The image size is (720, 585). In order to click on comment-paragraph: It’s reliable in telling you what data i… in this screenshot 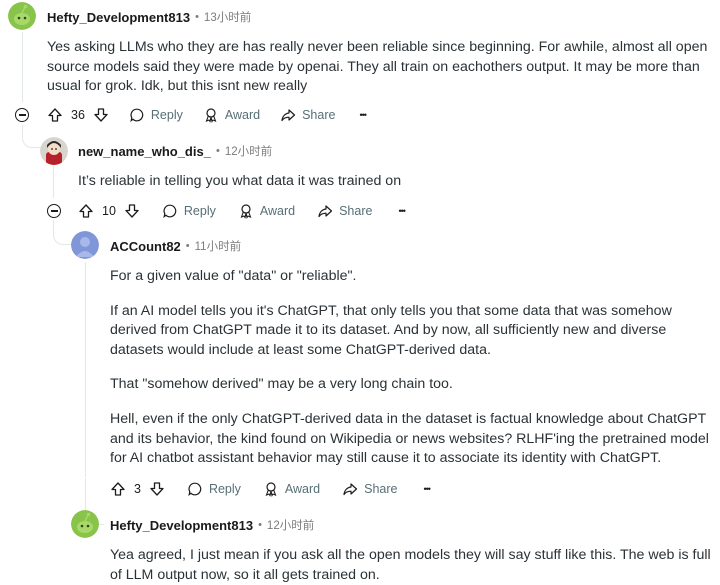, I will do `click(240, 181)`.